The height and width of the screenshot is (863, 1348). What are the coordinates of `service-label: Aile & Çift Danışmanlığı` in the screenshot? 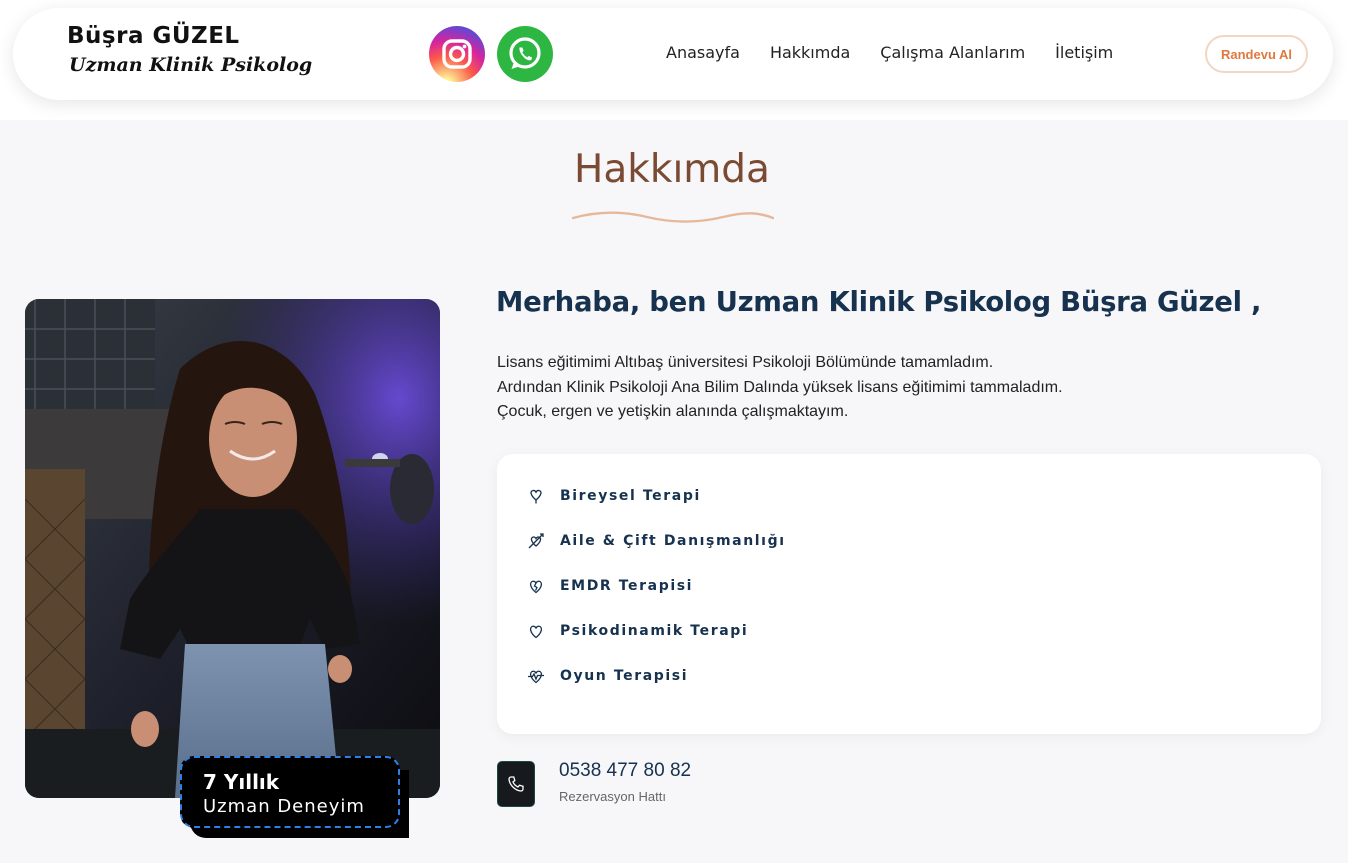 It's located at (673, 541).